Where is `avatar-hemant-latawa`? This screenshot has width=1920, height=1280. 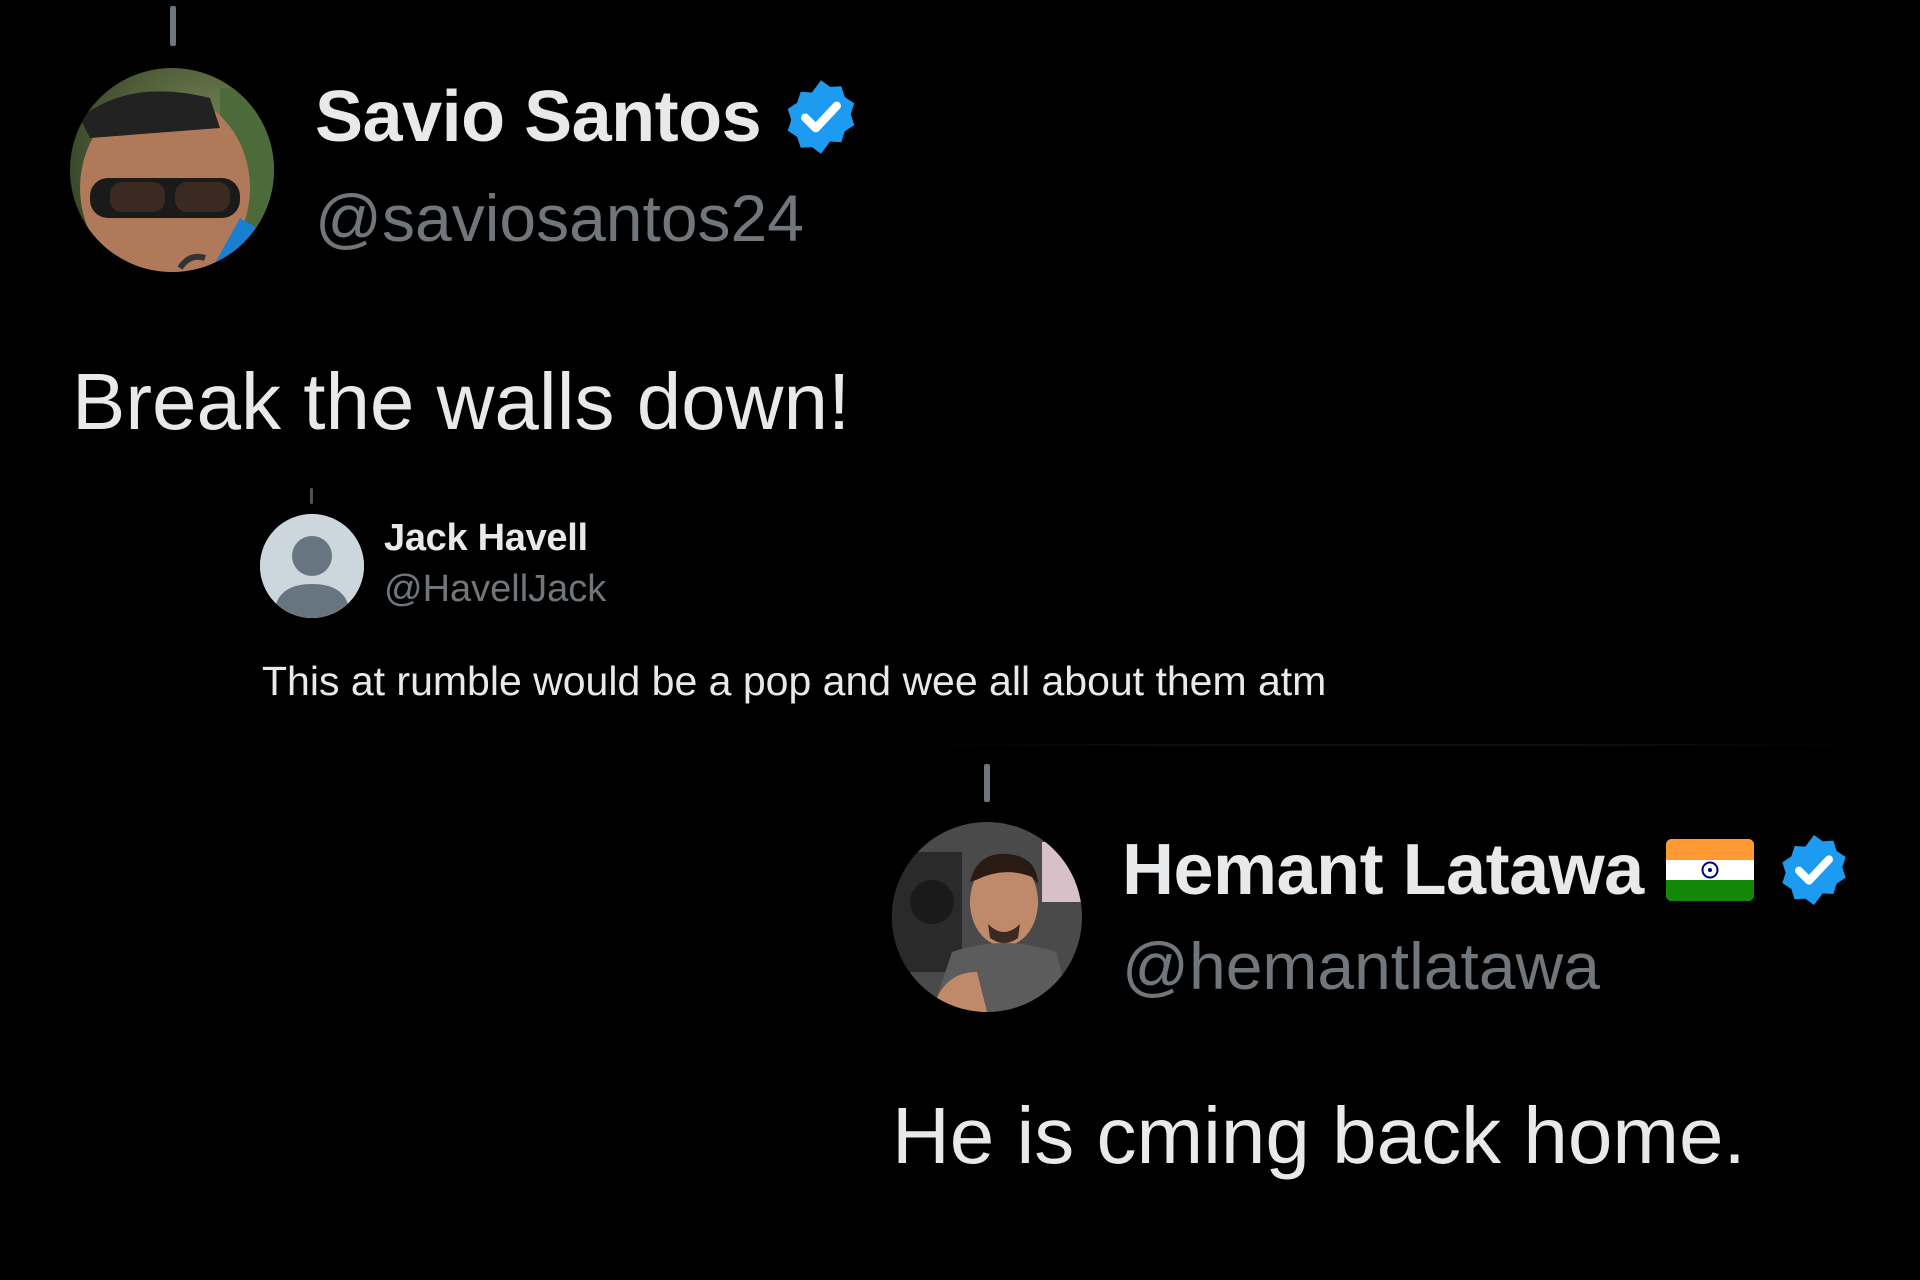 avatar-hemant-latawa is located at coordinates (987, 917).